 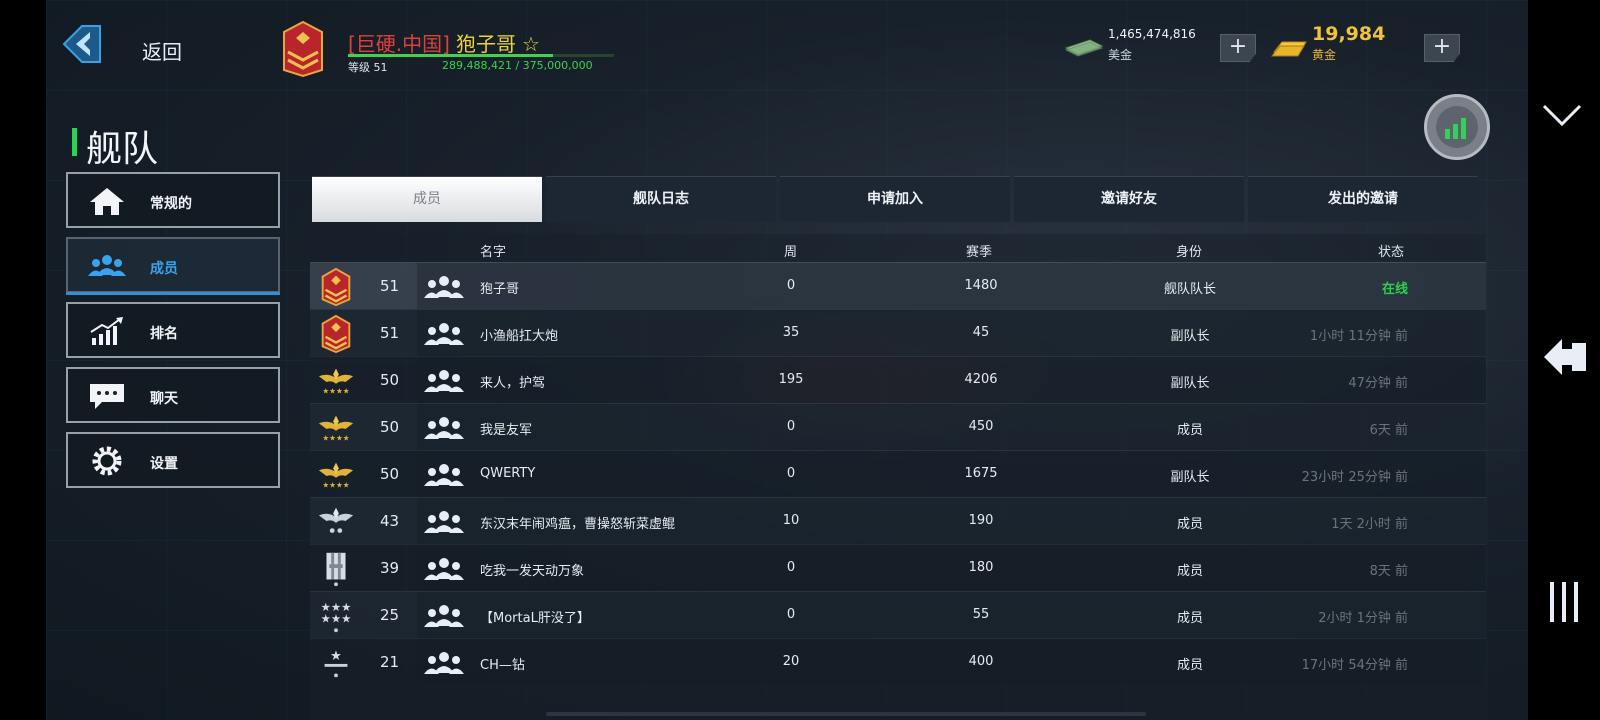 What do you see at coordinates (661, 199) in the screenshot?
I see `tab-fleet-log: 舰队日志` at bounding box center [661, 199].